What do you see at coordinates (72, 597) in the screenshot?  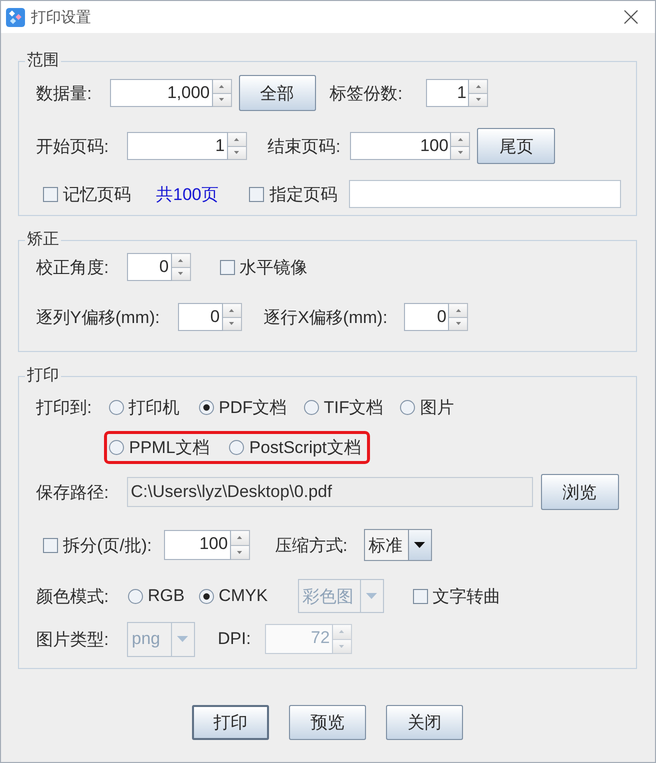 I see `field-label: 颜色模式:` at bounding box center [72, 597].